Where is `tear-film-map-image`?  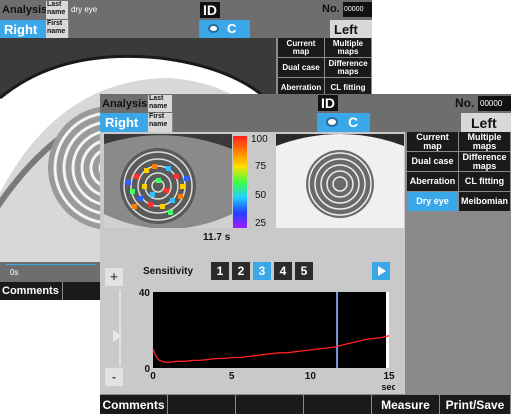 tear-film-map-image is located at coordinates (168, 181).